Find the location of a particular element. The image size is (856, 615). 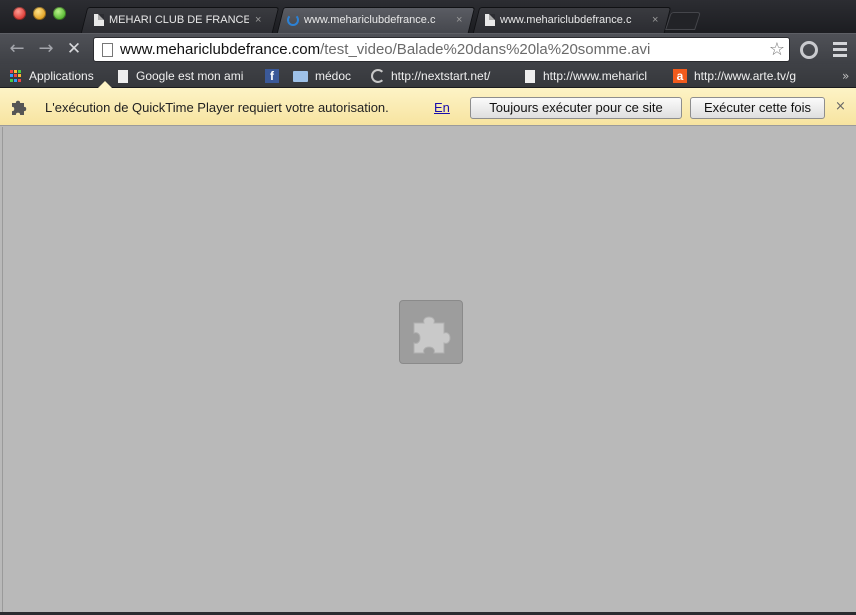

tab-3-title: www.mehariclubdefrance.c is located at coordinates (566, 20).